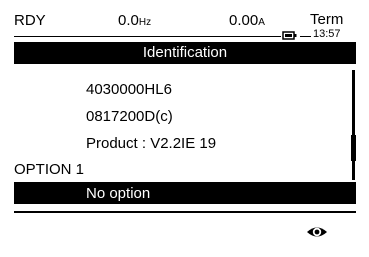 Image resolution: width=369 pixels, height=257 pixels. What do you see at coordinates (151, 143) in the screenshot?
I see `list-item: Product : V2.2IE 19` at bounding box center [151, 143].